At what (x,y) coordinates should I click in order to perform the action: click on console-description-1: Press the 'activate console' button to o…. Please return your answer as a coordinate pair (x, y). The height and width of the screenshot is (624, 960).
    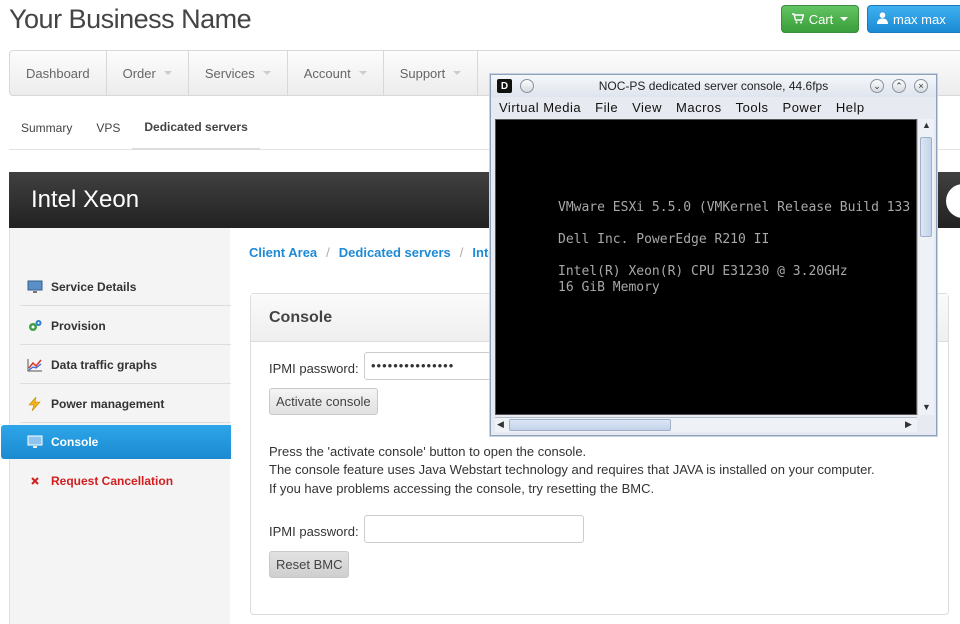
    Looking at the image, I should click on (428, 451).